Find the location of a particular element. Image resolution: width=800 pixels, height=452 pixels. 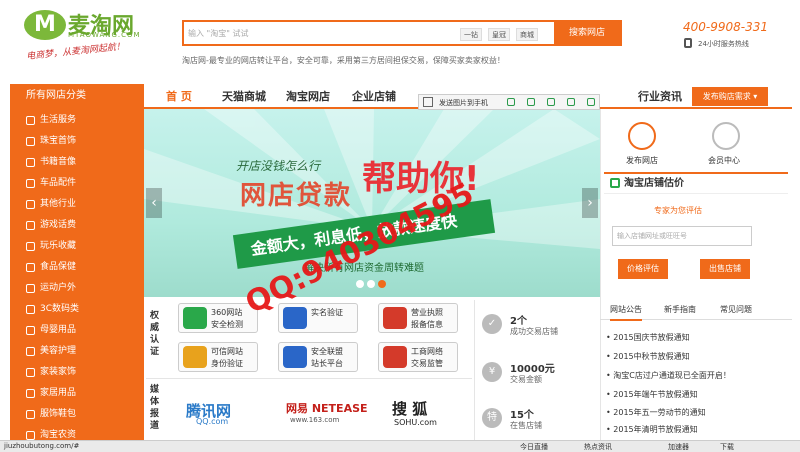

search-bar: 输入 "淘宝" 试试 一钻 皇冠 商城 搜索网店 is located at coordinates (402, 33).